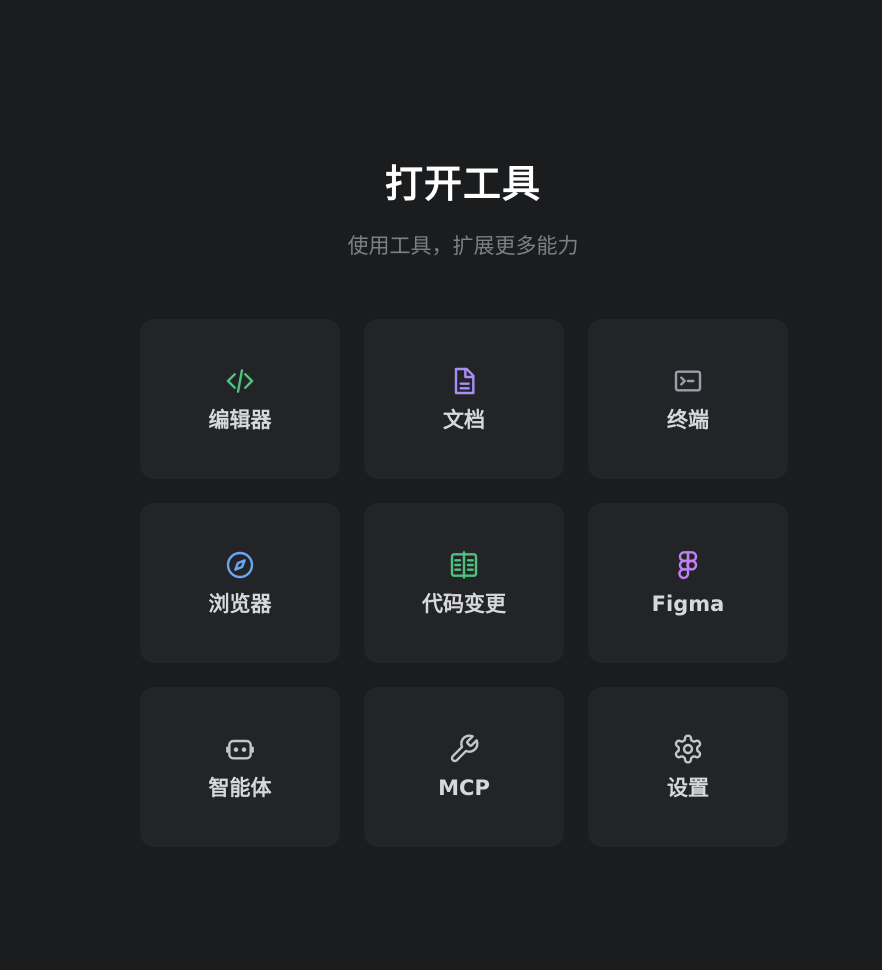  What do you see at coordinates (464, 420) in the screenshot?
I see `tool-label: 文档` at bounding box center [464, 420].